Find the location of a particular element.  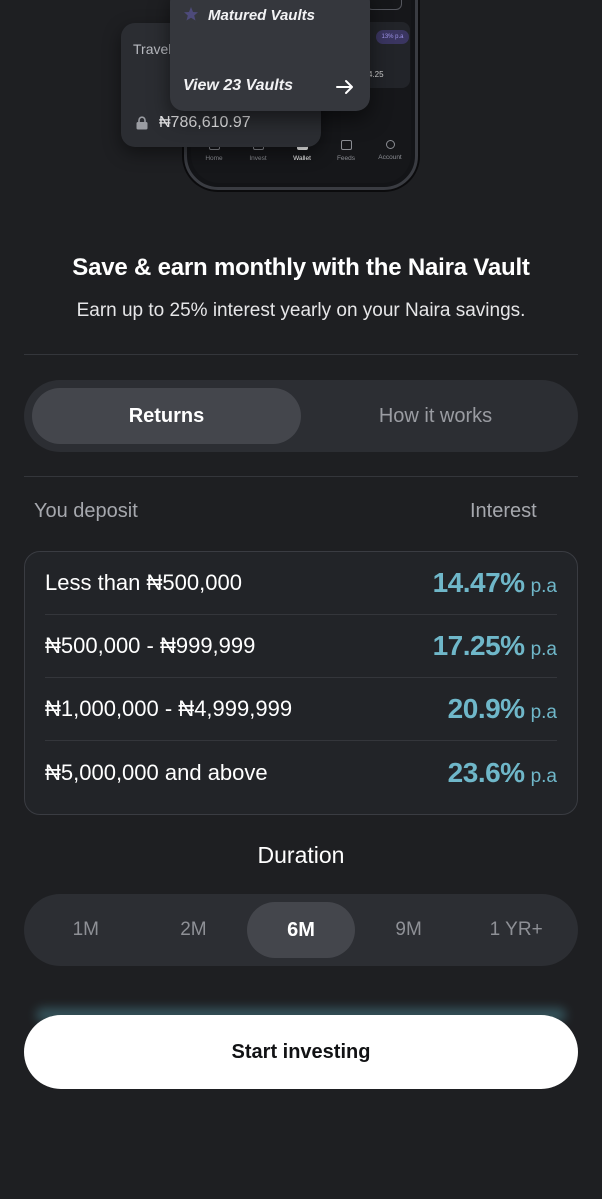

duration-option-2m: 2M is located at coordinates (194, 930).